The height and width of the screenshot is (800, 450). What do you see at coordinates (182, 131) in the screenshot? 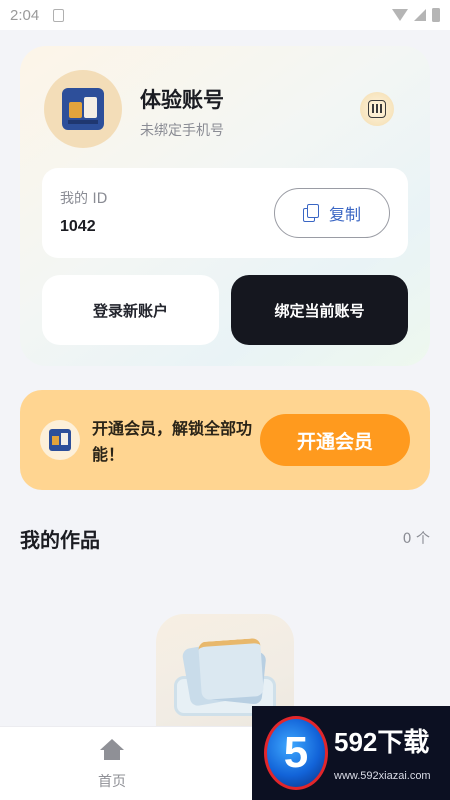
I see `phone-binding-status: 未绑定手机号` at bounding box center [182, 131].